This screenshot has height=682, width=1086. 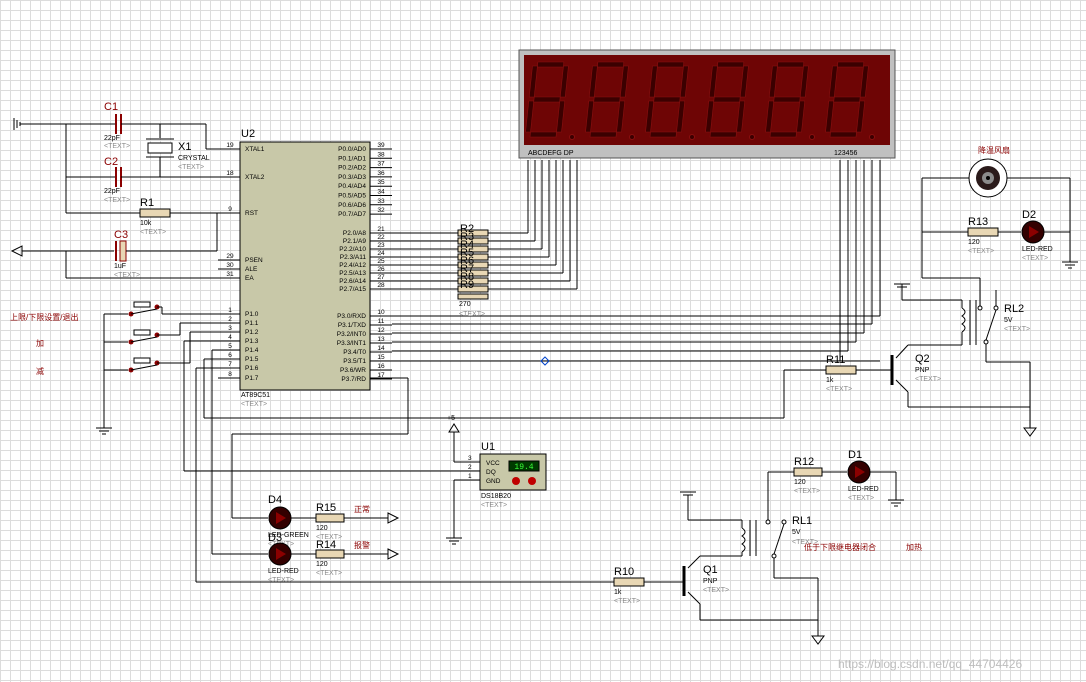 What do you see at coordinates (117, 200) in the screenshot?
I see `c2-text: <TEXT>` at bounding box center [117, 200].